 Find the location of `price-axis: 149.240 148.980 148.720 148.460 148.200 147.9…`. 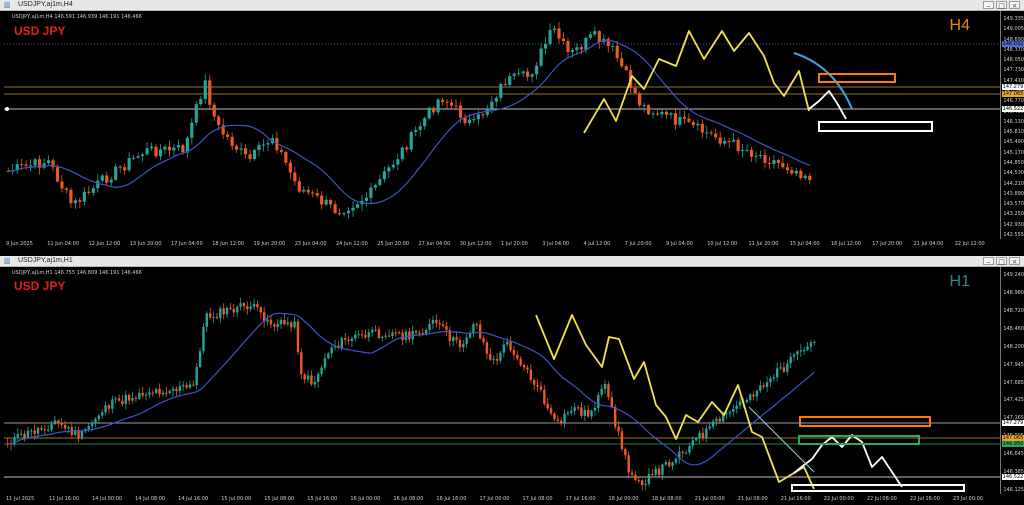

price-axis: 149.240 148.980 148.720 148.460 148.200 147.9… is located at coordinates (1012, 380).